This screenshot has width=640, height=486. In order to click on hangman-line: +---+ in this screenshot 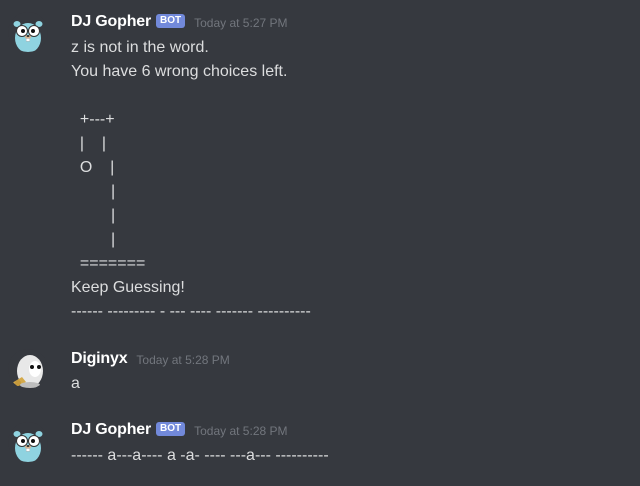, I will do `click(93, 119)`.